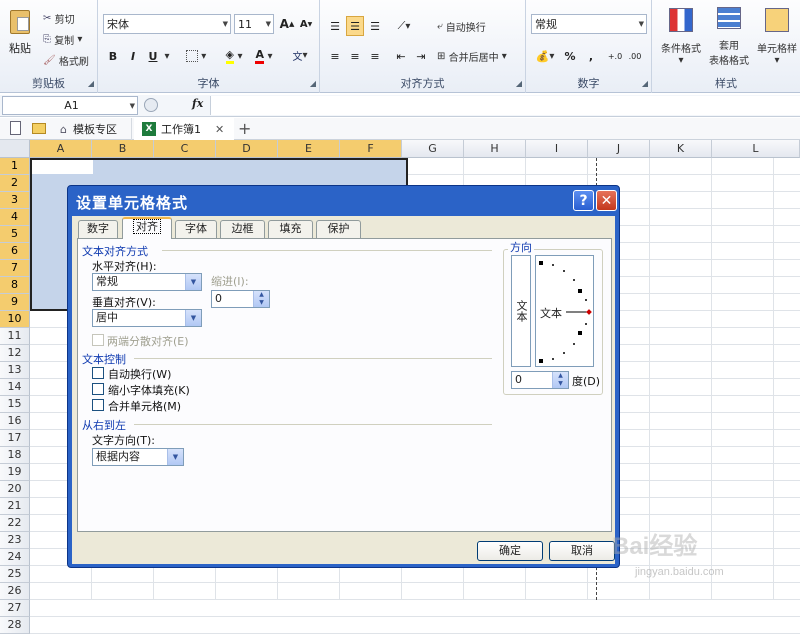 The image size is (800, 634). I want to click on column-header: G, so click(433, 149).